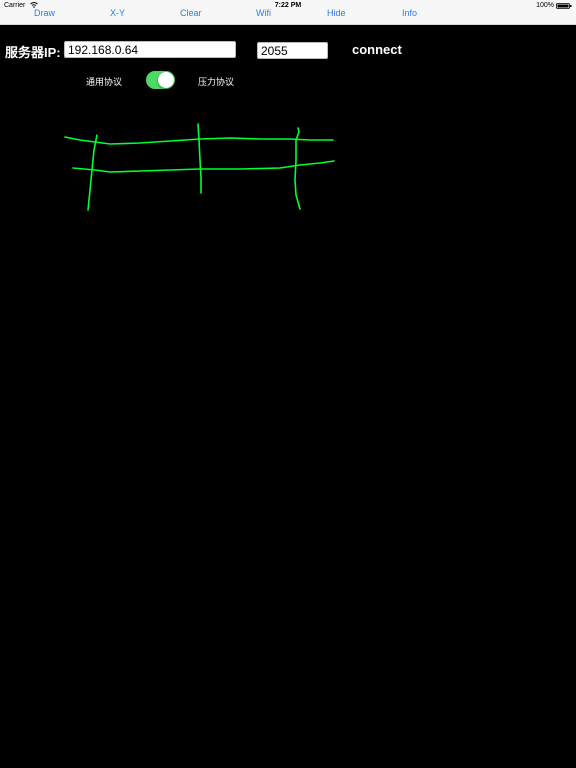 The image size is (576, 768). Describe the element at coordinates (409, 13) in the screenshot. I see `toolbar-info-button: Info` at that location.